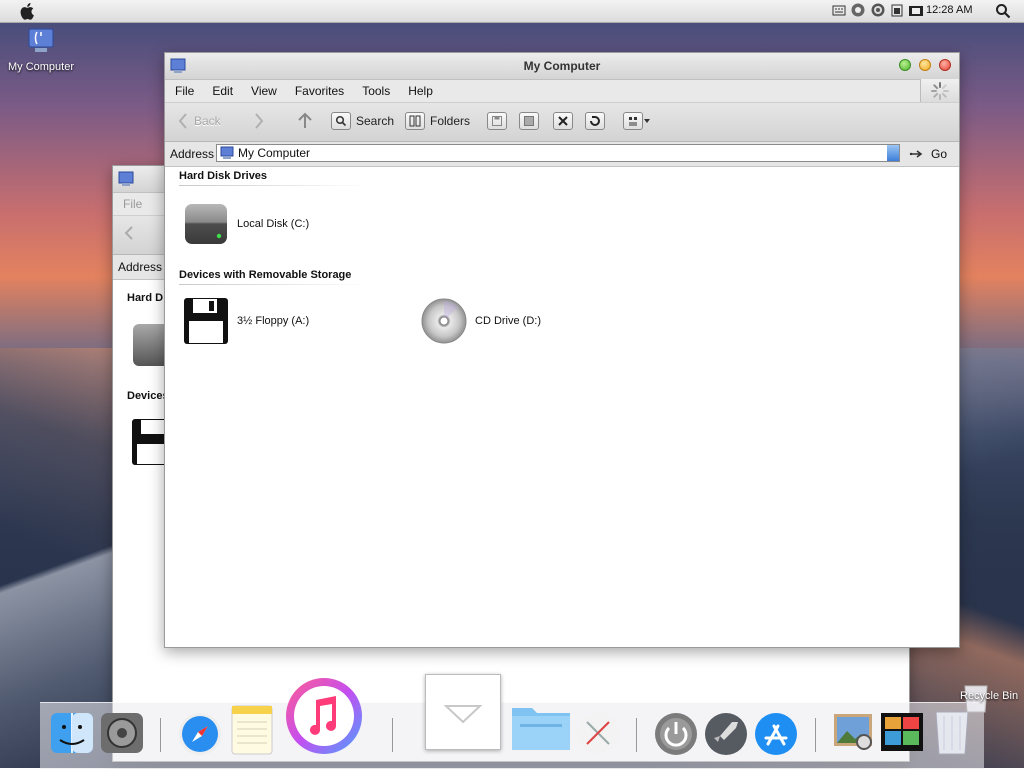 Image resolution: width=1024 pixels, height=769 pixels. I want to click on arrow-up-icon, so click(305, 120).